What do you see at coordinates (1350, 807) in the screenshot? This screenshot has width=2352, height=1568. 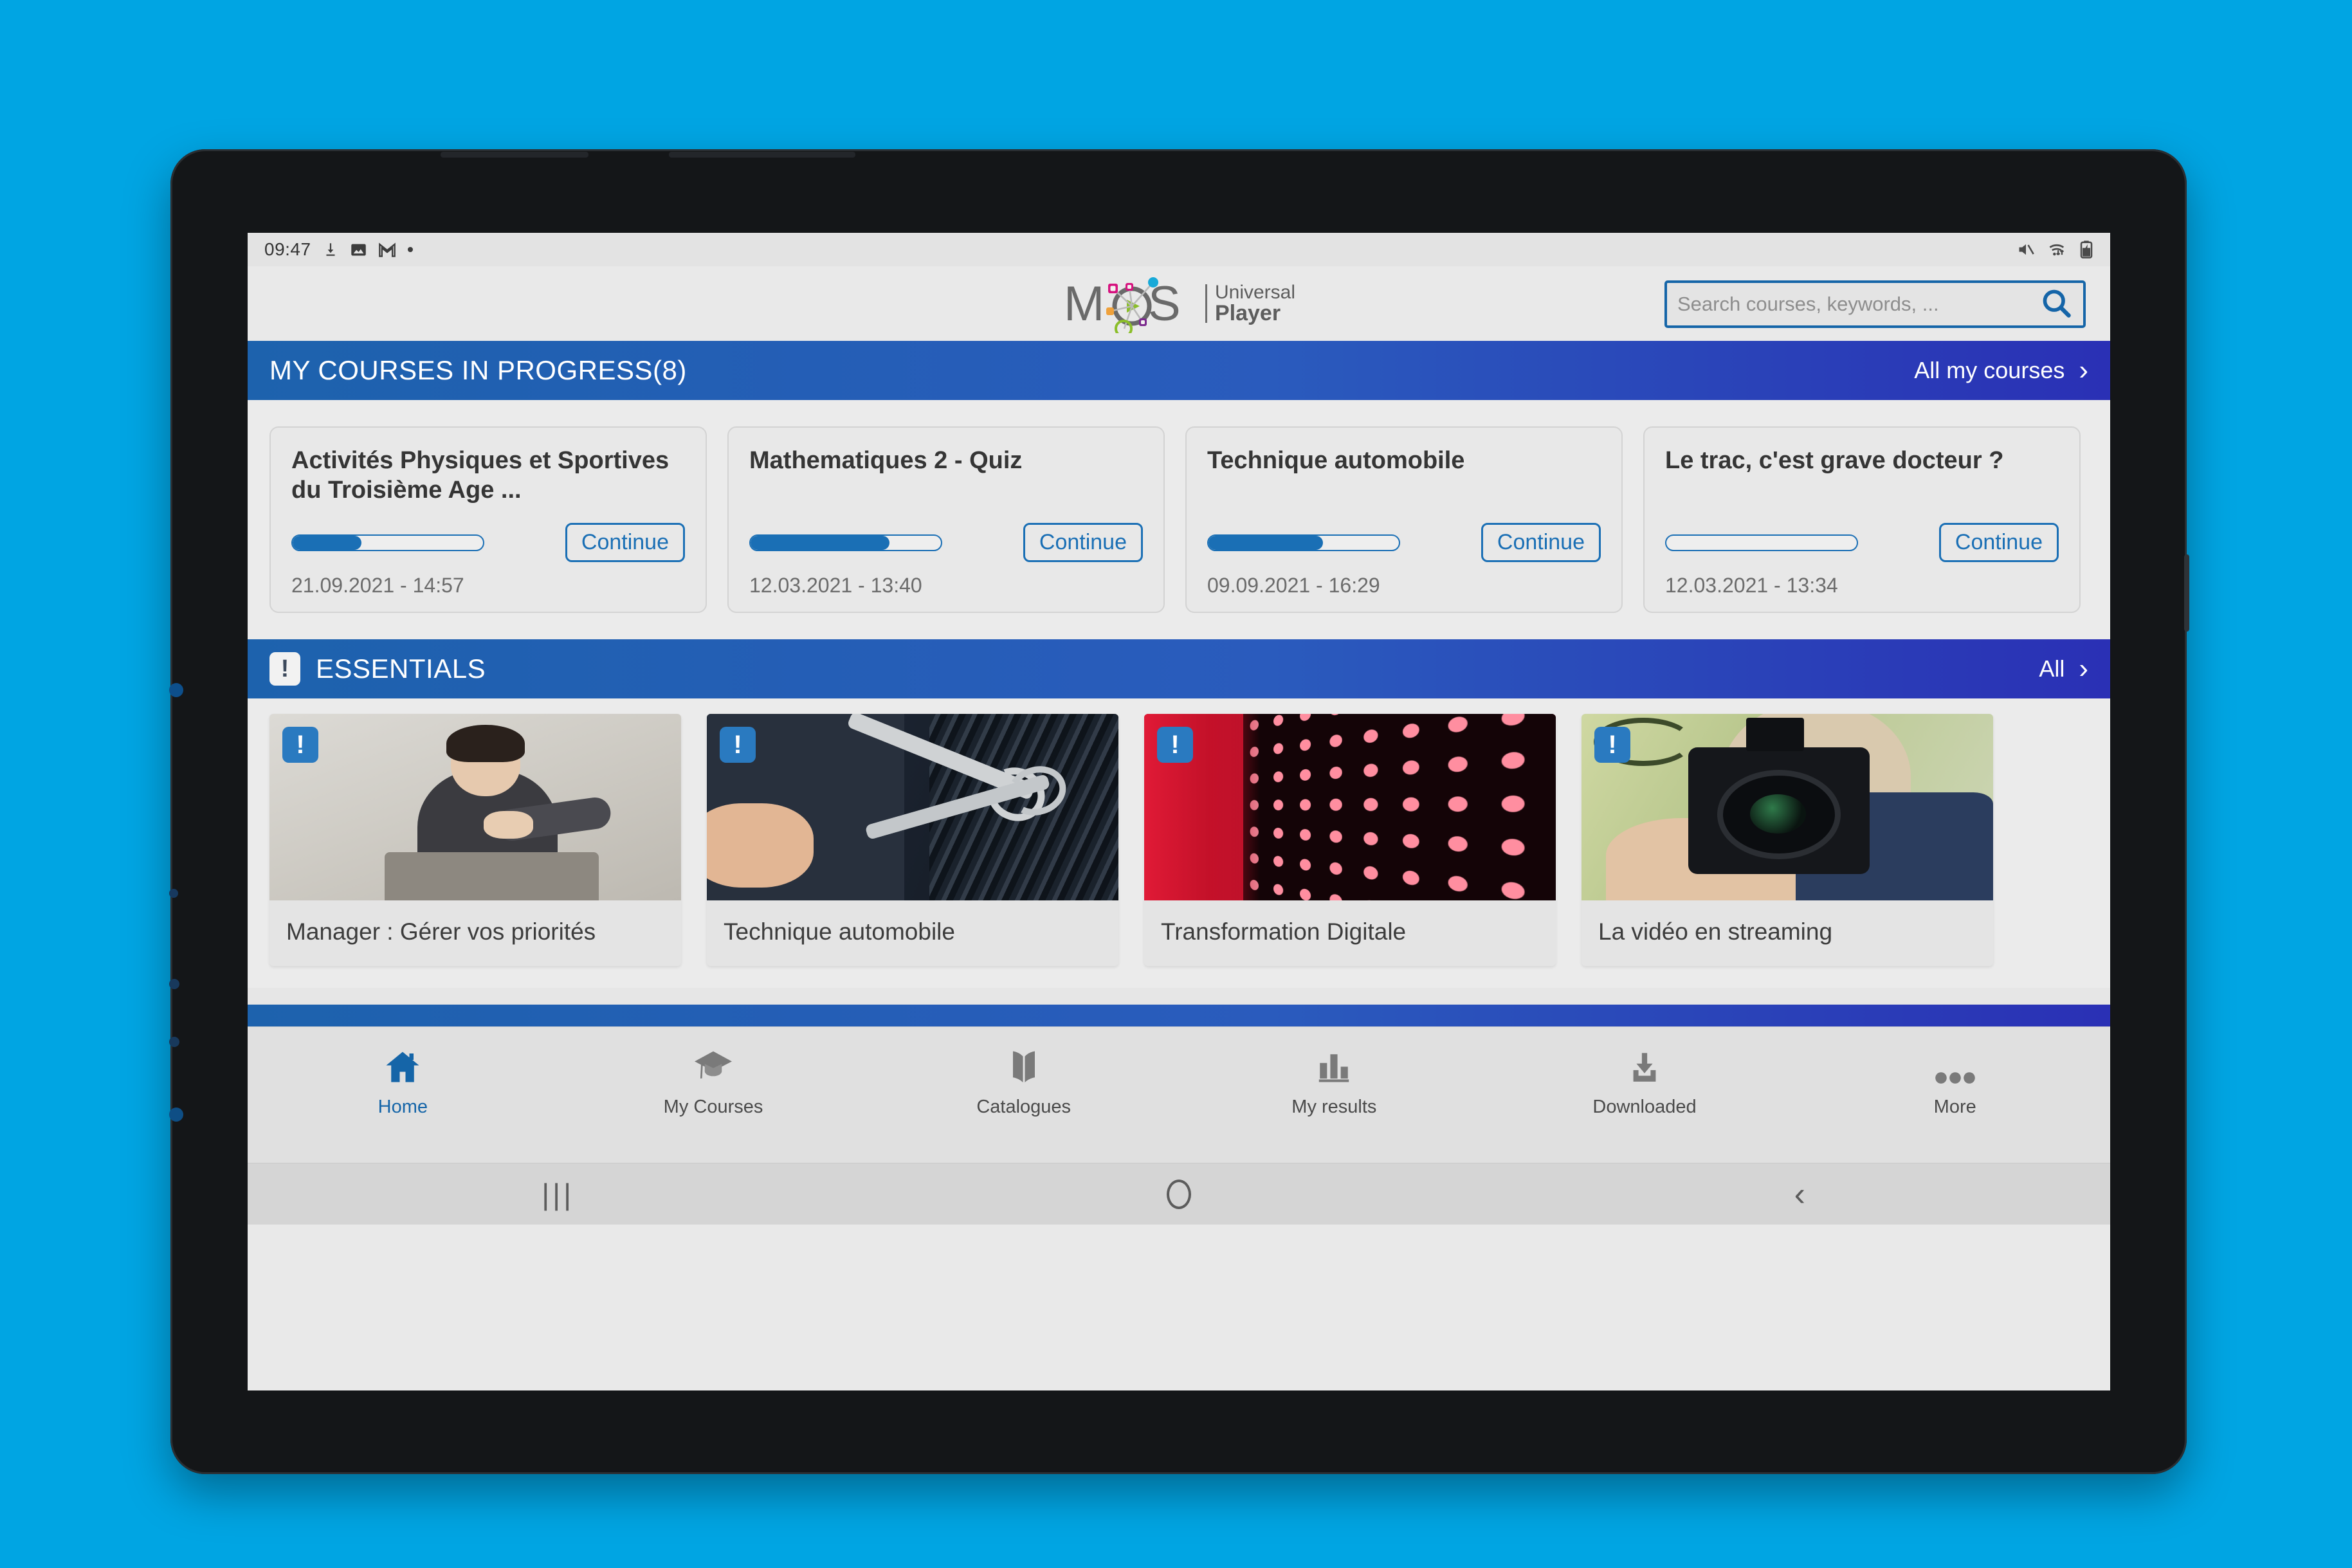 I see `red-led-matrix-thumbnail: !` at bounding box center [1350, 807].